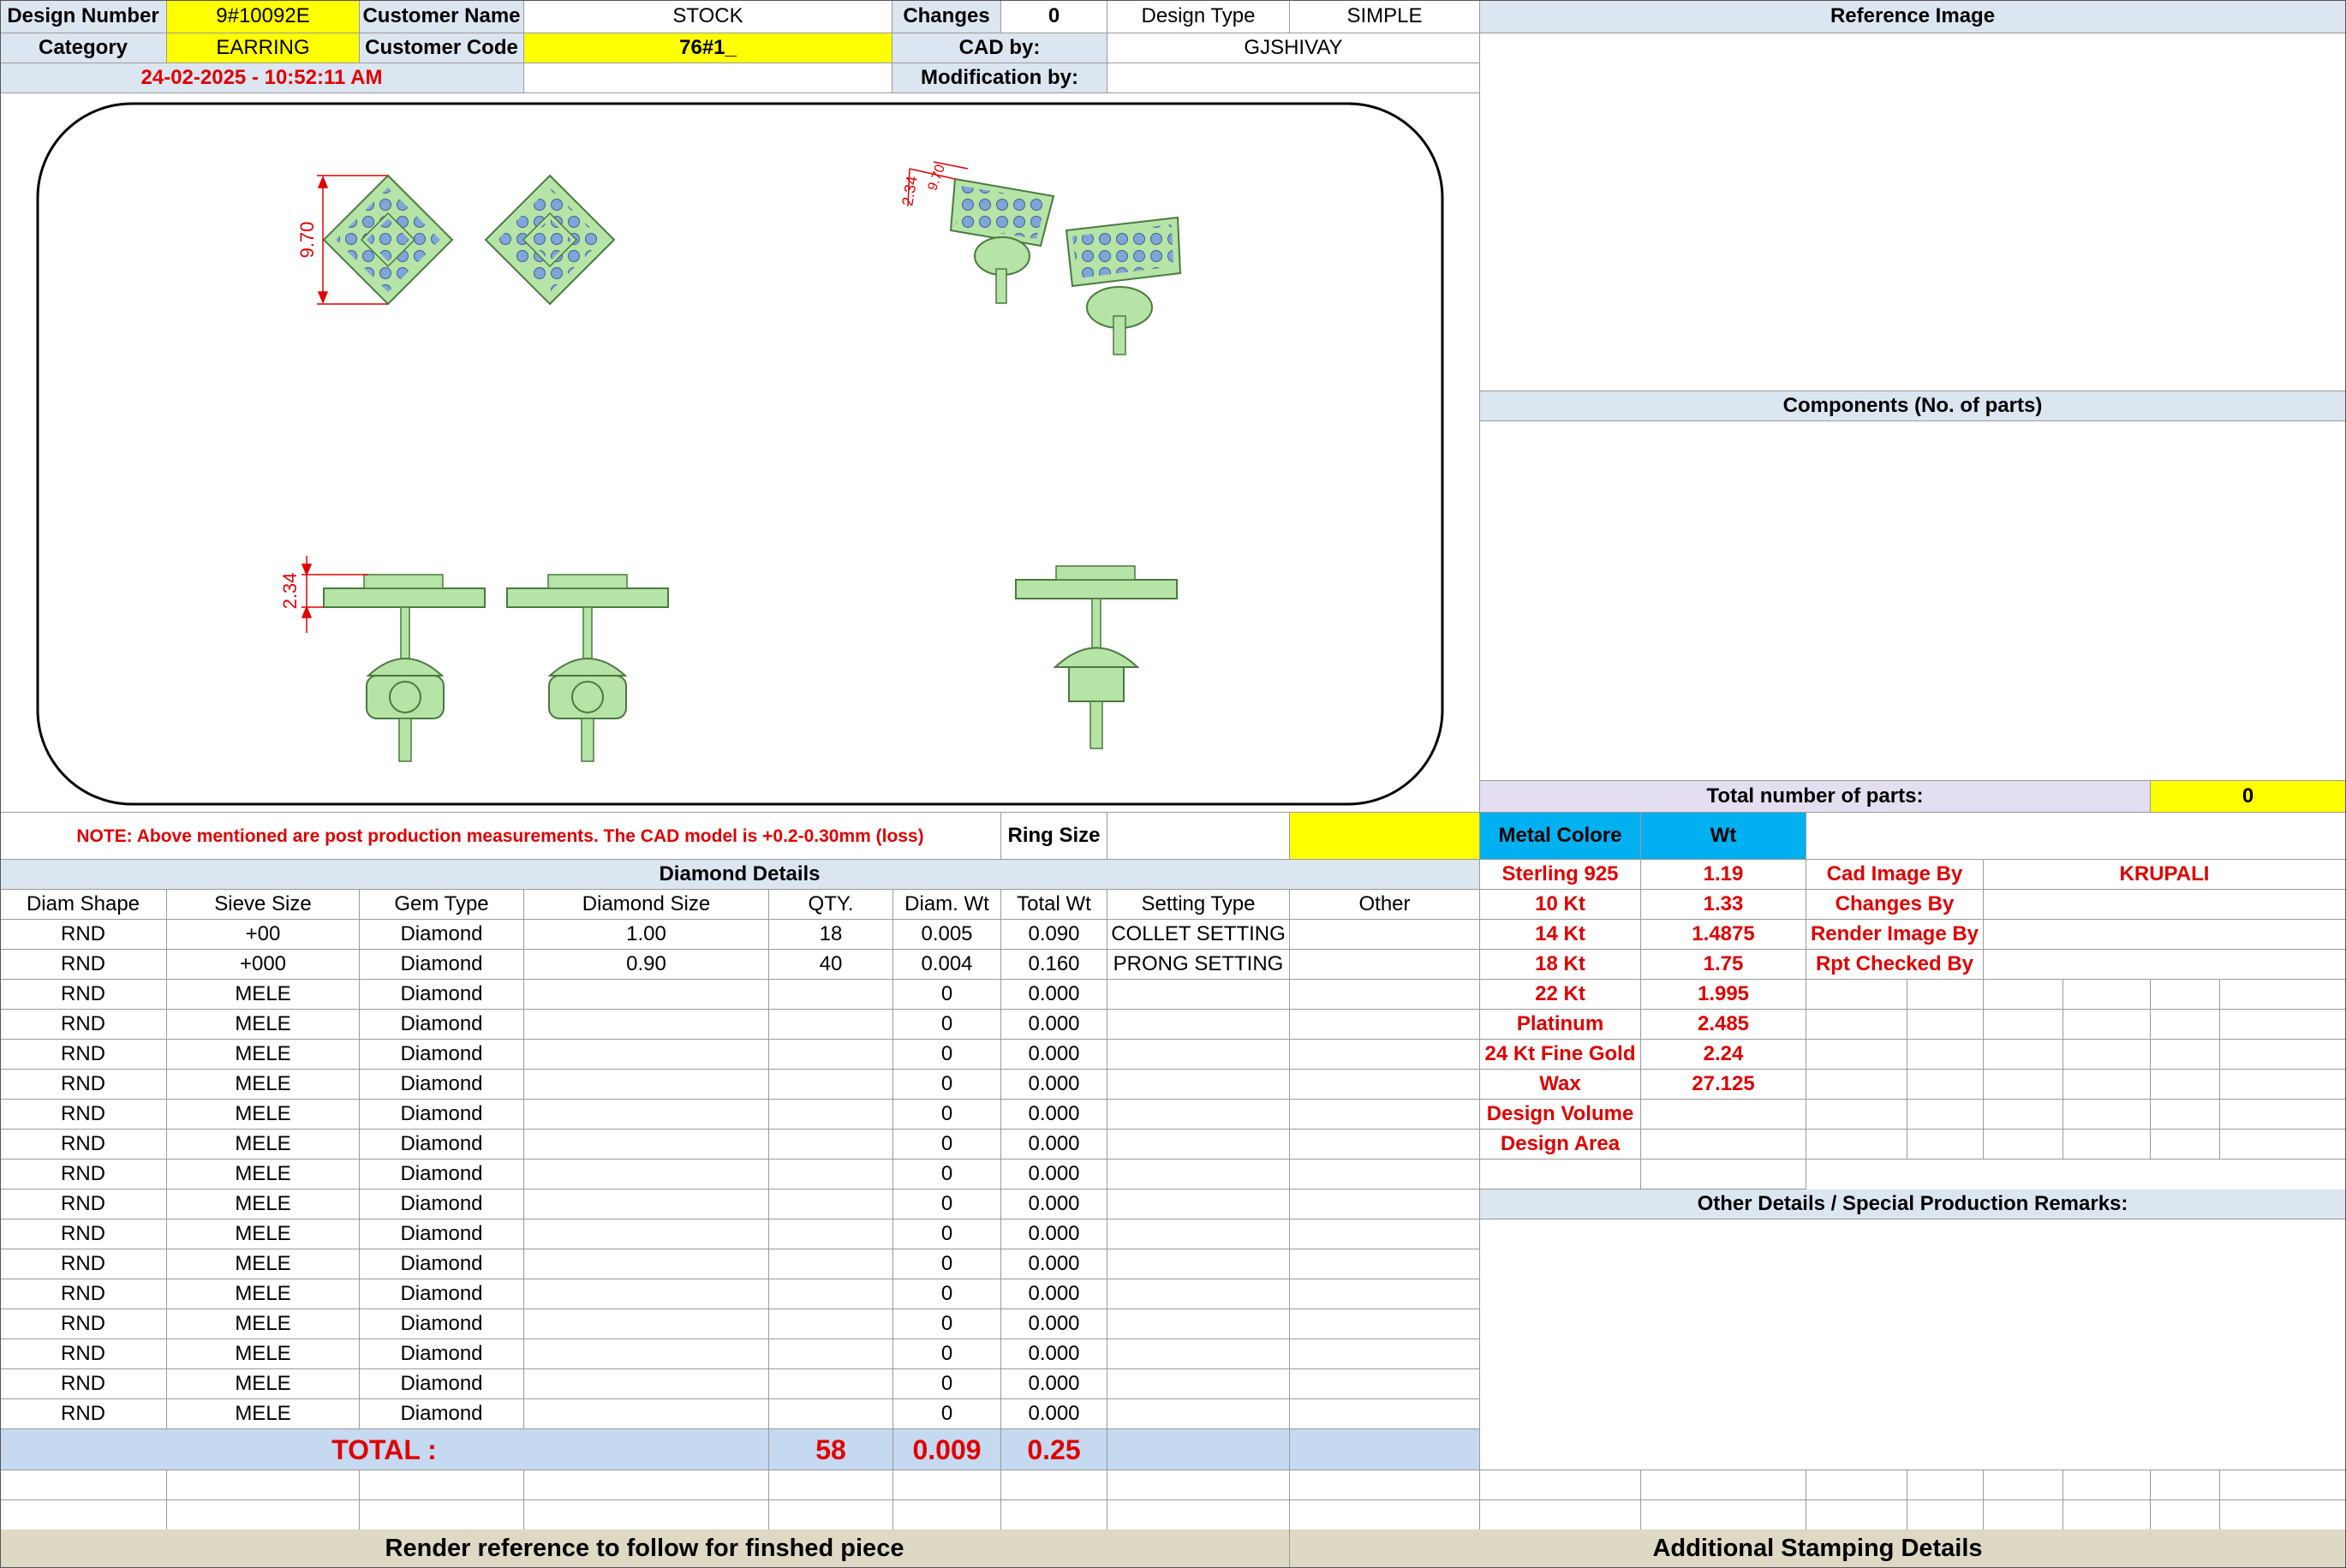 The width and height of the screenshot is (2346, 1568). Describe the element at coordinates (1723, 875) in the screenshot. I see `metal-weight: 1.19` at that location.